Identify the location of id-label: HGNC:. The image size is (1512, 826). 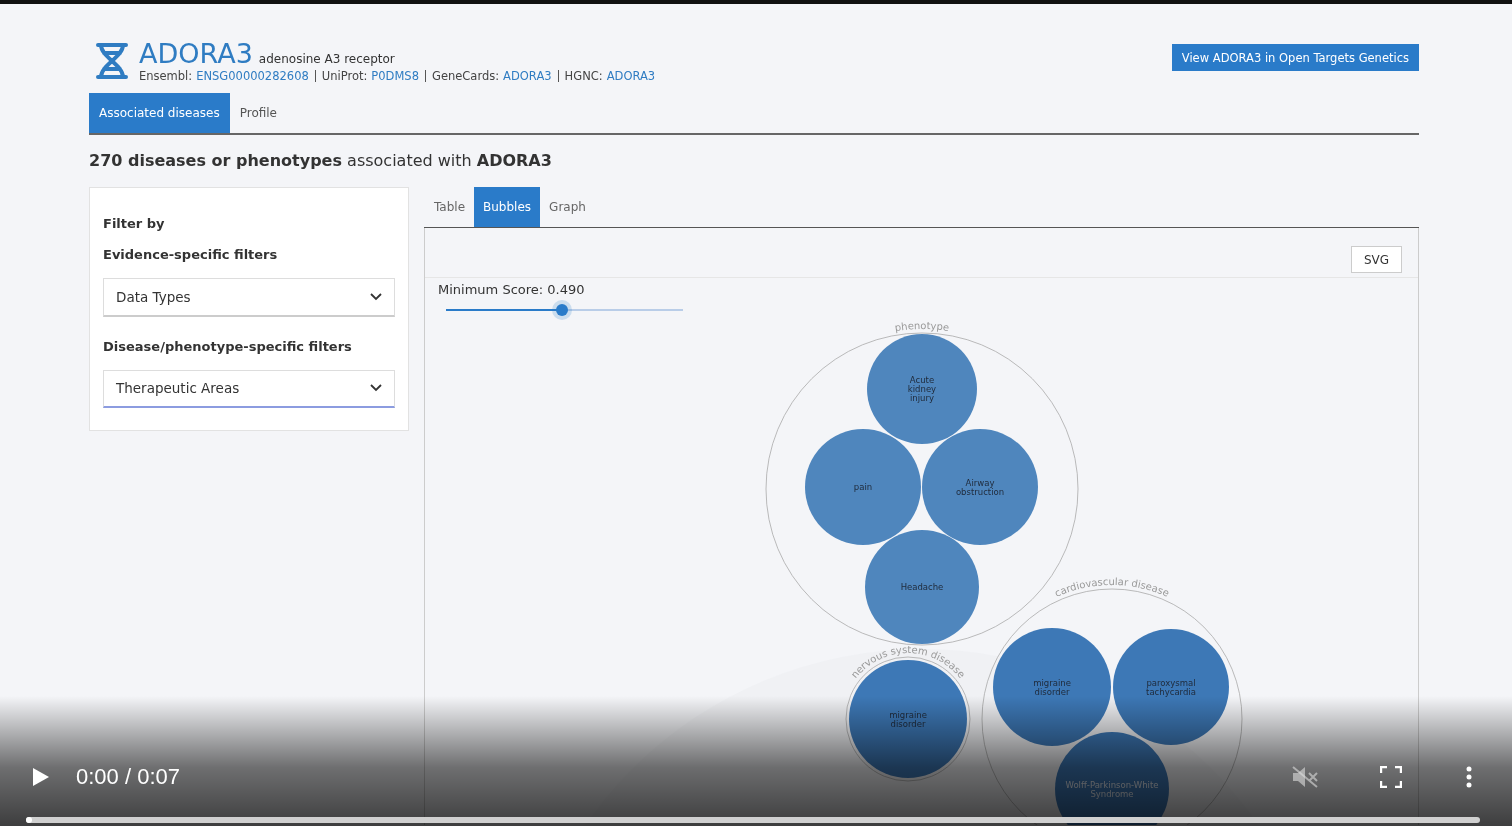
(583, 76).